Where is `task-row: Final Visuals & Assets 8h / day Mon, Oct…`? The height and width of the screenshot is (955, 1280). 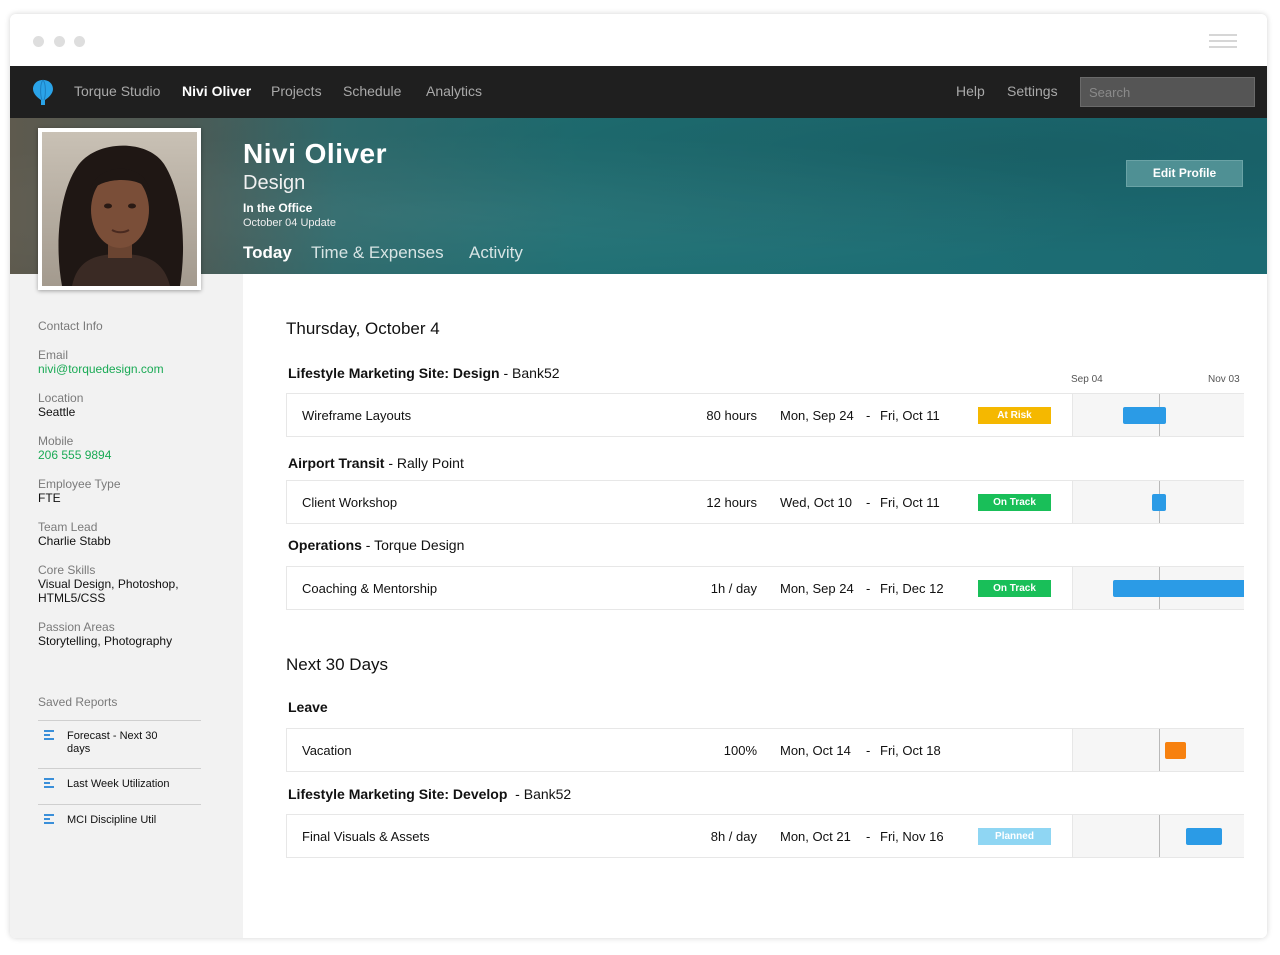
task-row: Final Visuals & Assets 8h / day Mon, Oct… is located at coordinates (765, 836).